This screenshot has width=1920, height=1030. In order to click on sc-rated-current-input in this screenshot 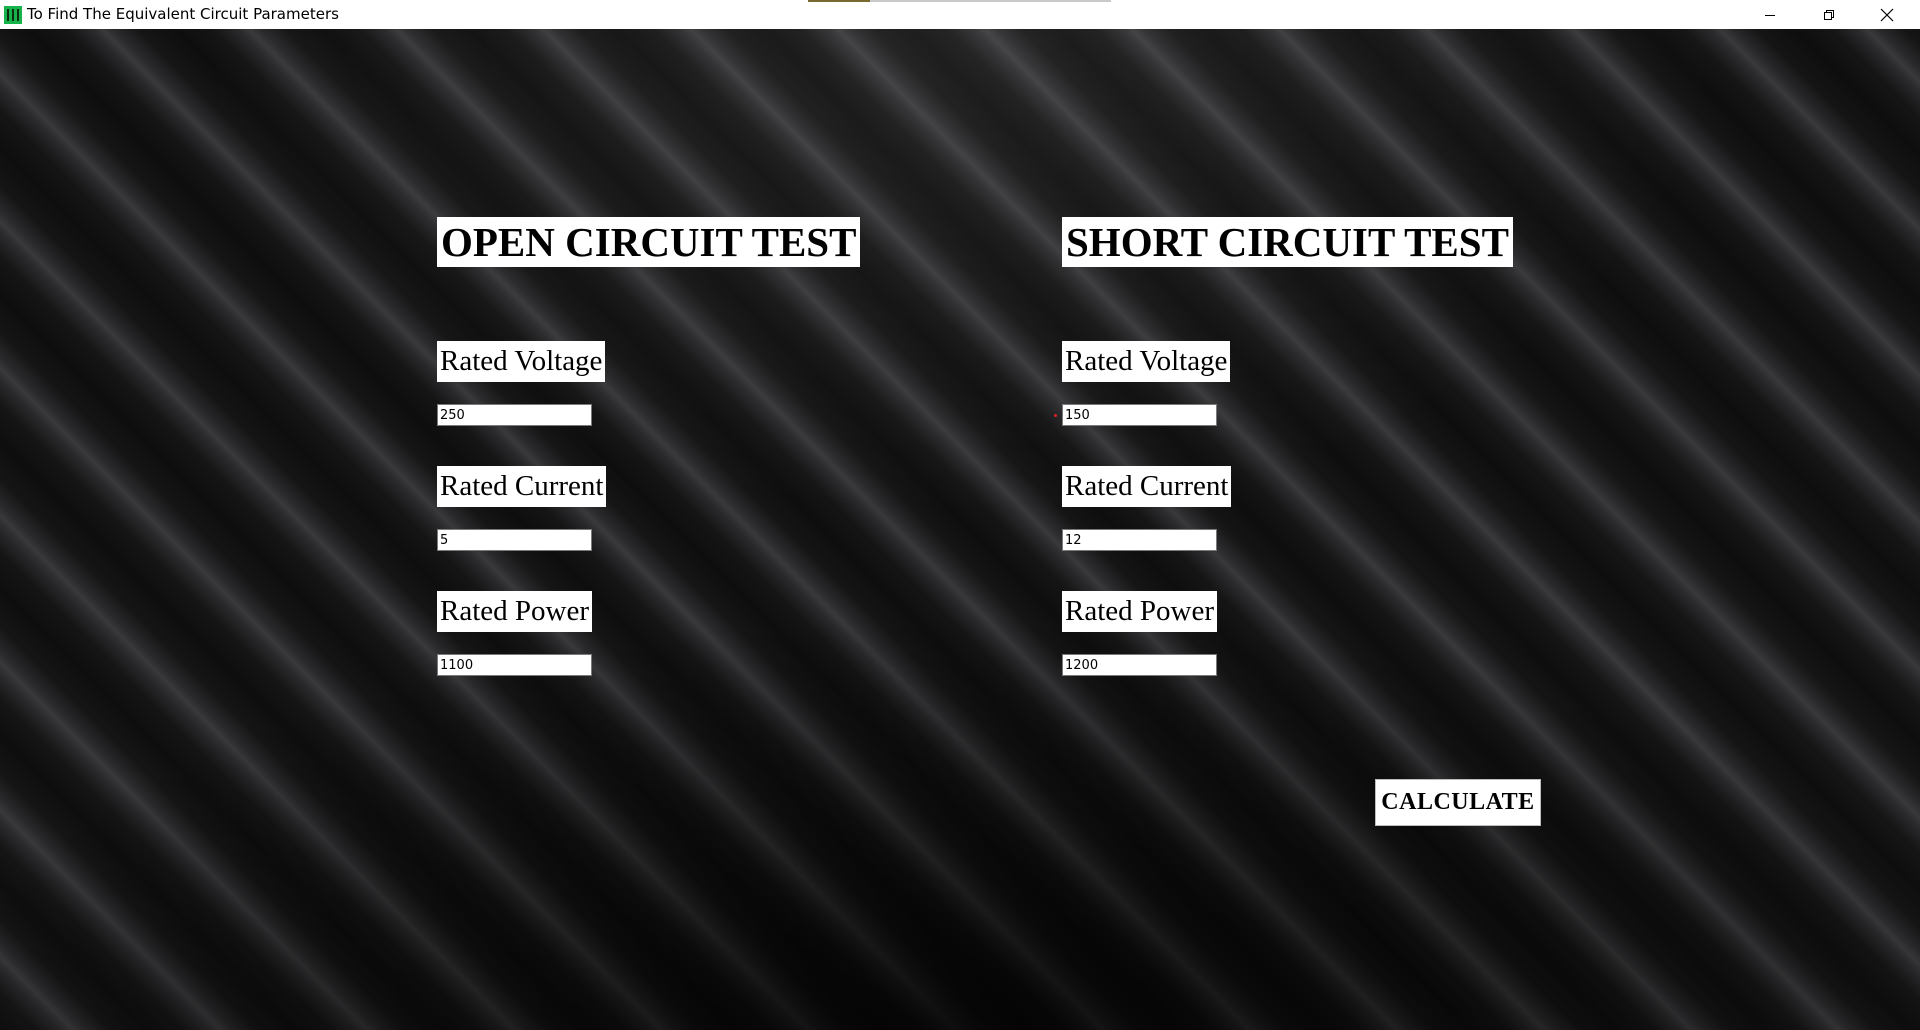, I will do `click(1139, 540)`.